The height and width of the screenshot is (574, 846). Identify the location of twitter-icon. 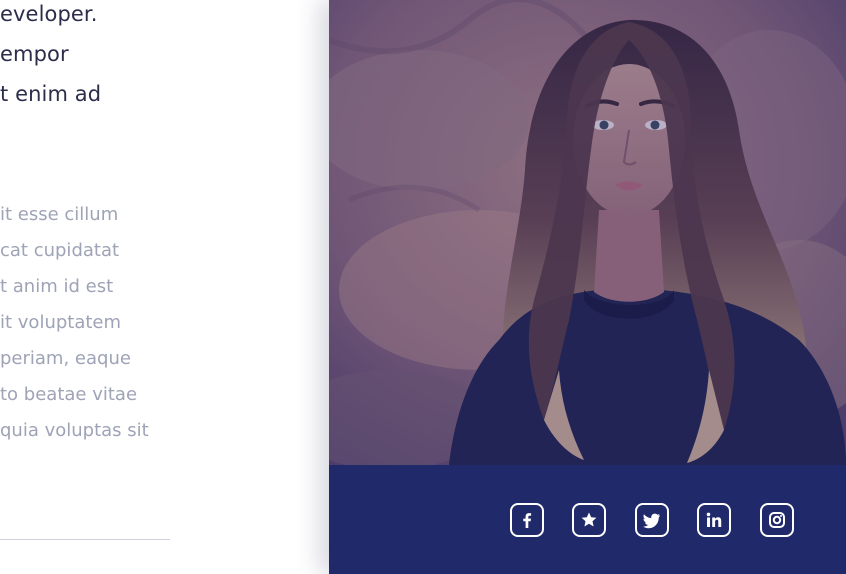
(651, 521).